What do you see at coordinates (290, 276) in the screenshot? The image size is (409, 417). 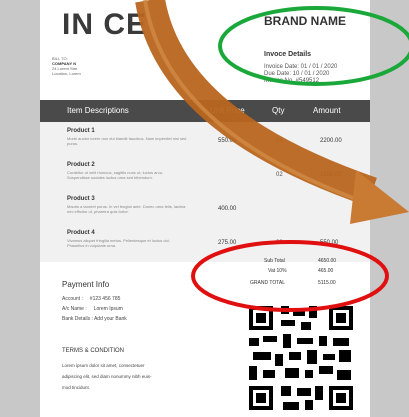 I see `red-highlight-ring` at bounding box center [290, 276].